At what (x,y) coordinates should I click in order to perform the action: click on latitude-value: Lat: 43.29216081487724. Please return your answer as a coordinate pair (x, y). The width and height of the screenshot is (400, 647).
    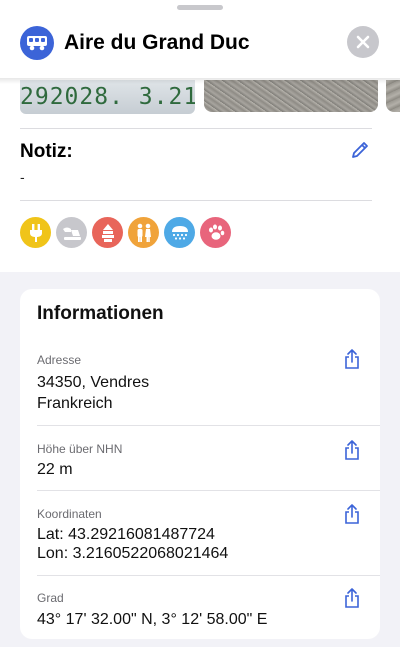
    Looking at the image, I should click on (126, 534).